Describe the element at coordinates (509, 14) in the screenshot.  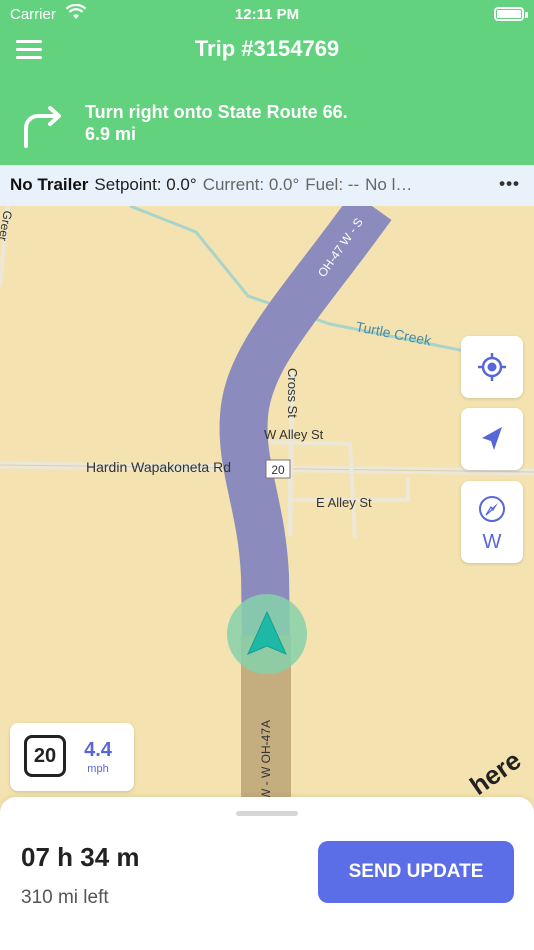
I see `battery-icon` at that location.